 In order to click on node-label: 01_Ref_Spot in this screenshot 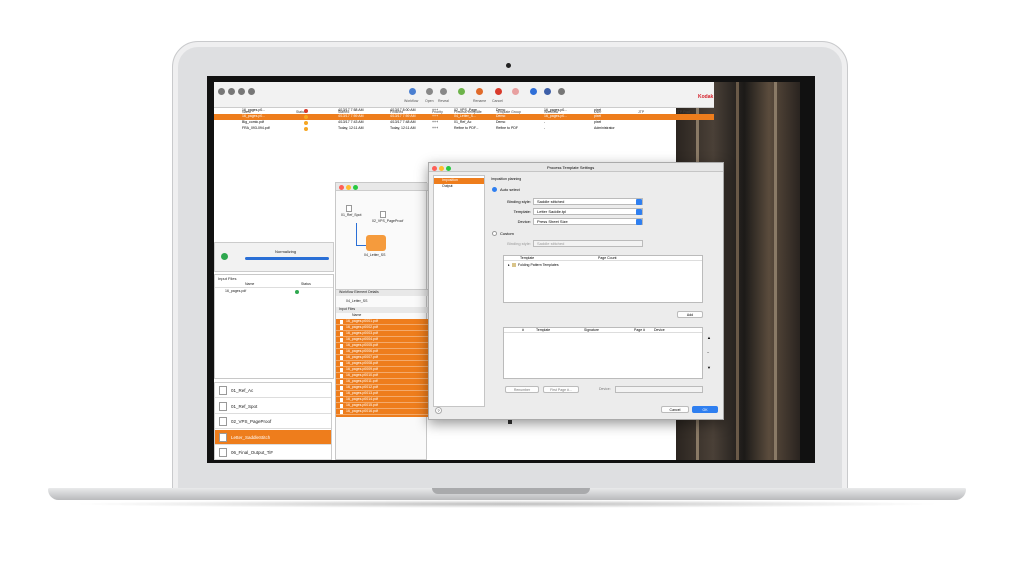, I will do `click(351, 215)`.